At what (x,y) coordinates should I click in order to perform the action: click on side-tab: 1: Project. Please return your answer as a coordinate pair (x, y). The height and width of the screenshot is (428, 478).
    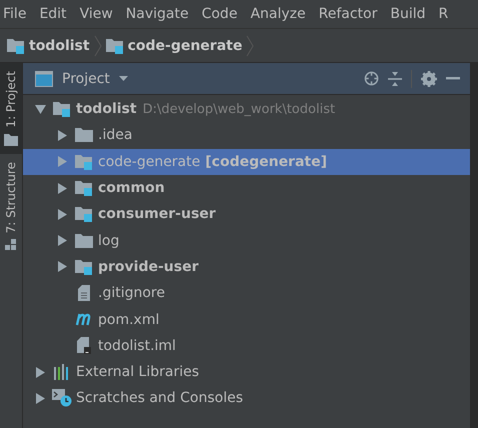
    Looking at the image, I should click on (11, 108).